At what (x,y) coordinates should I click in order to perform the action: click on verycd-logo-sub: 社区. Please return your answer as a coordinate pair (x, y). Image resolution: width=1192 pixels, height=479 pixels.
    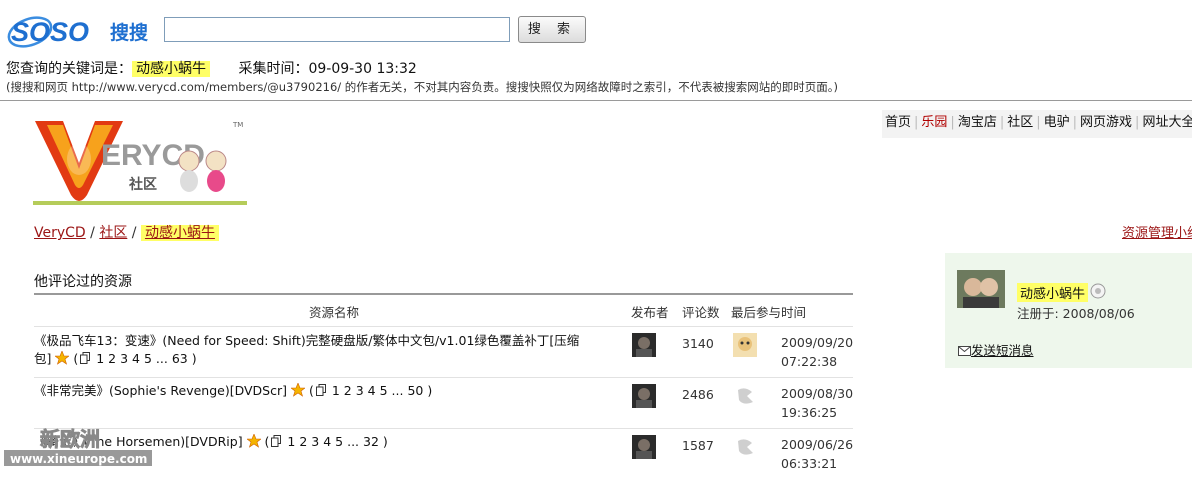
    Looking at the image, I should click on (142, 184).